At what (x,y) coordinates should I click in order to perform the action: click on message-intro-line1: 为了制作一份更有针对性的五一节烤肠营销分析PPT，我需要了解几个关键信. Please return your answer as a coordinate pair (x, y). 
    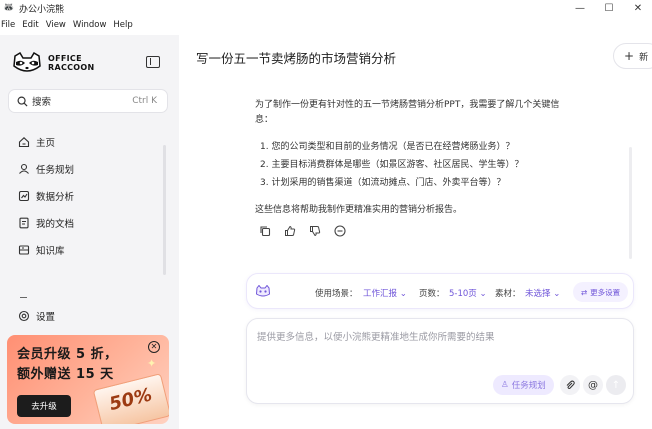
    Looking at the image, I should click on (407, 105).